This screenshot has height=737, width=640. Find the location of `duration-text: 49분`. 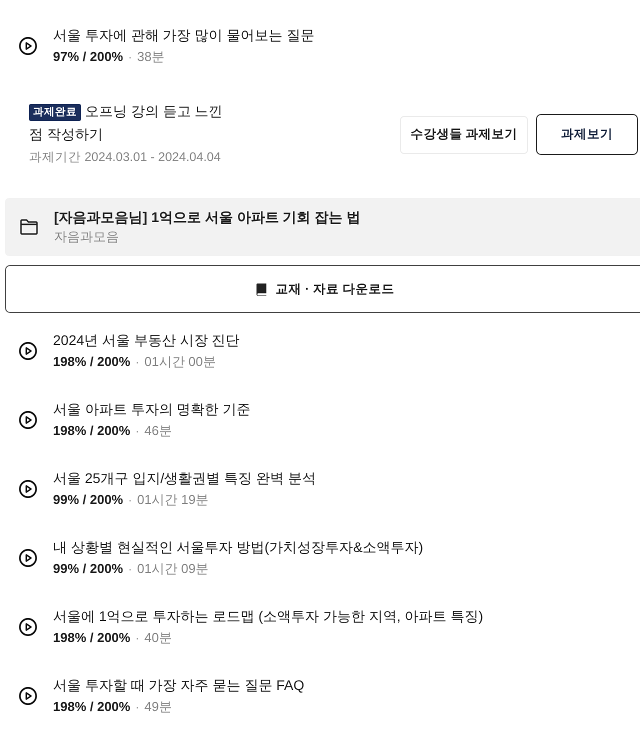

duration-text: 49분 is located at coordinates (158, 707).